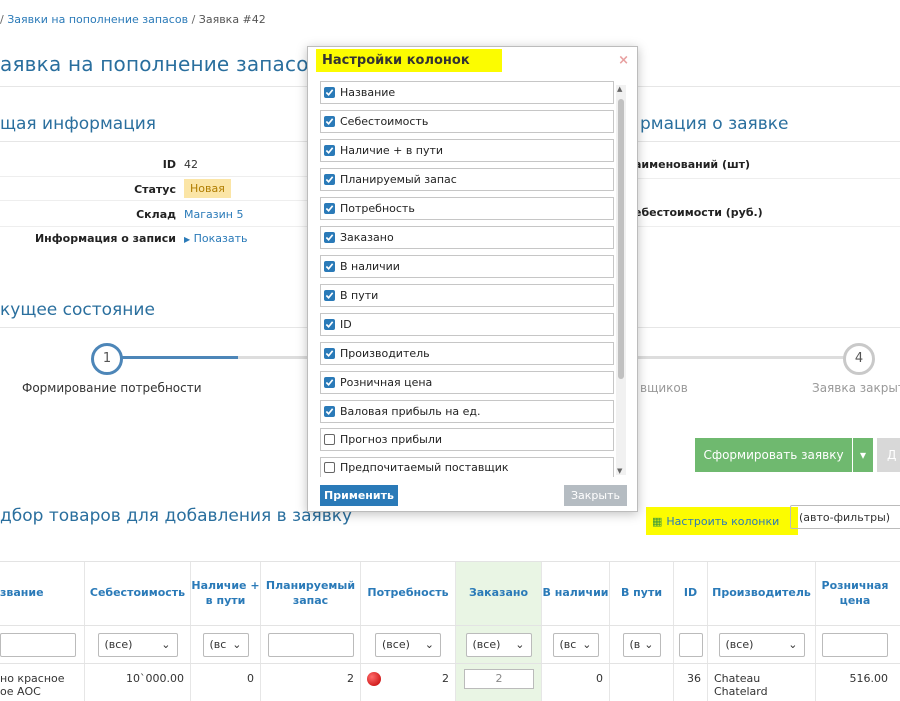 The image size is (900, 701). What do you see at coordinates (225, 644) in the screenshot?
I see `filter-stock-transit-select: (вс ⌄` at bounding box center [225, 644].